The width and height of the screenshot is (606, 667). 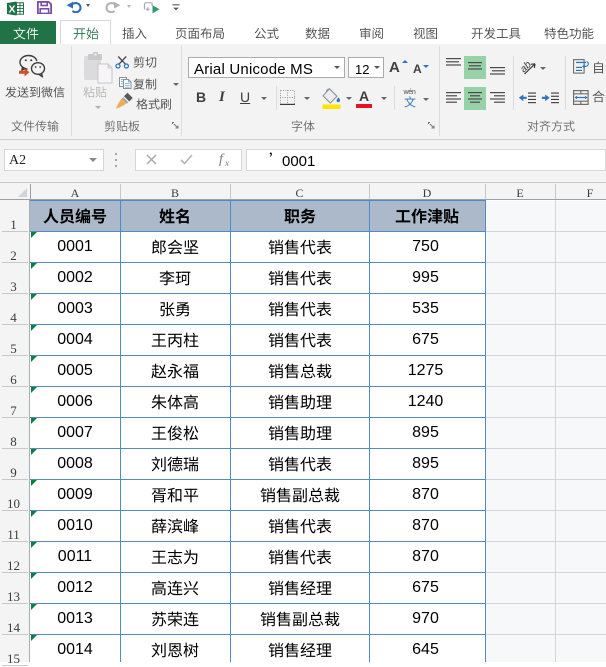 I want to click on svg-text: X, so click(x=12, y=10).